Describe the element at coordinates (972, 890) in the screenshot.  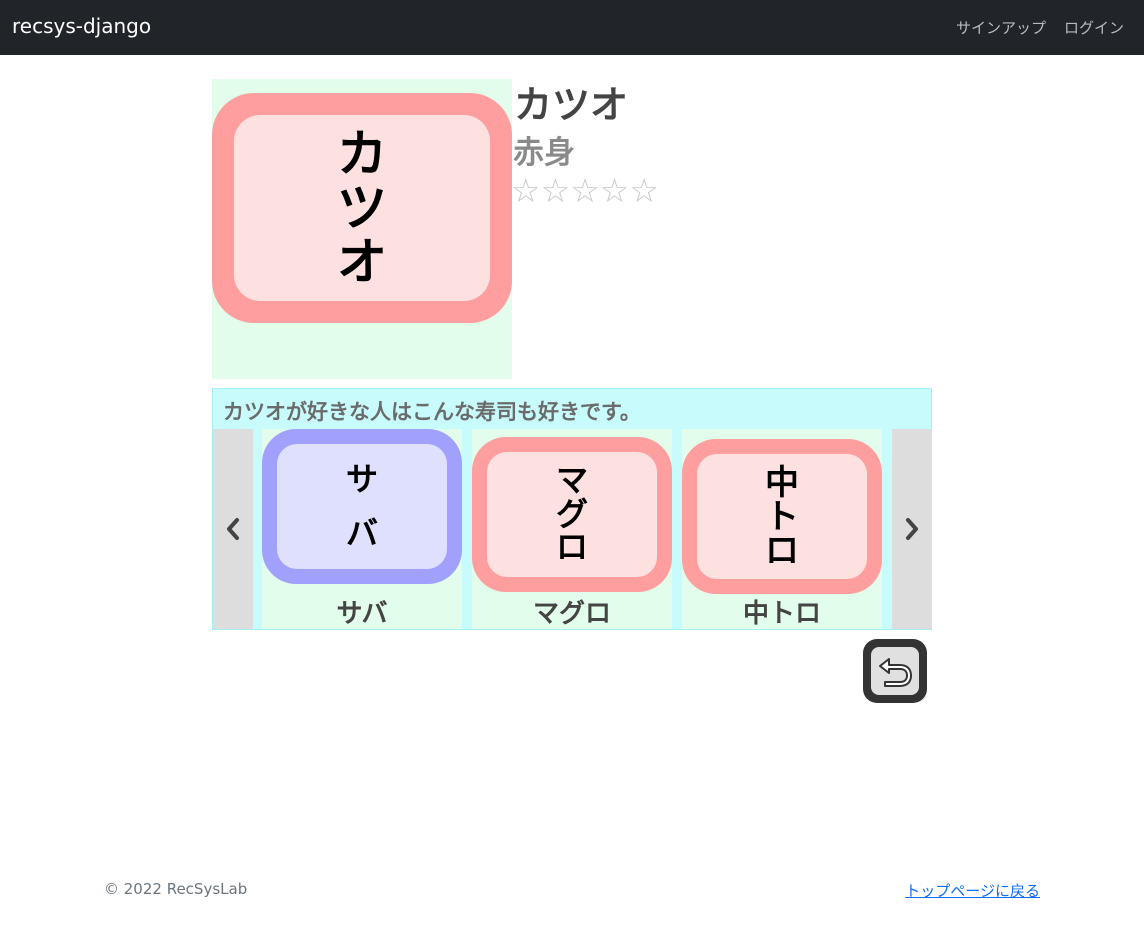
I see `top-page-link: トップページに戻る` at that location.